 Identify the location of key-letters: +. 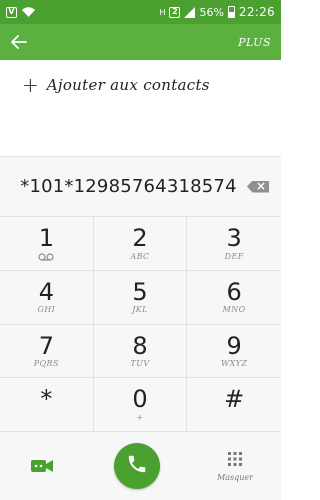
(140, 417).